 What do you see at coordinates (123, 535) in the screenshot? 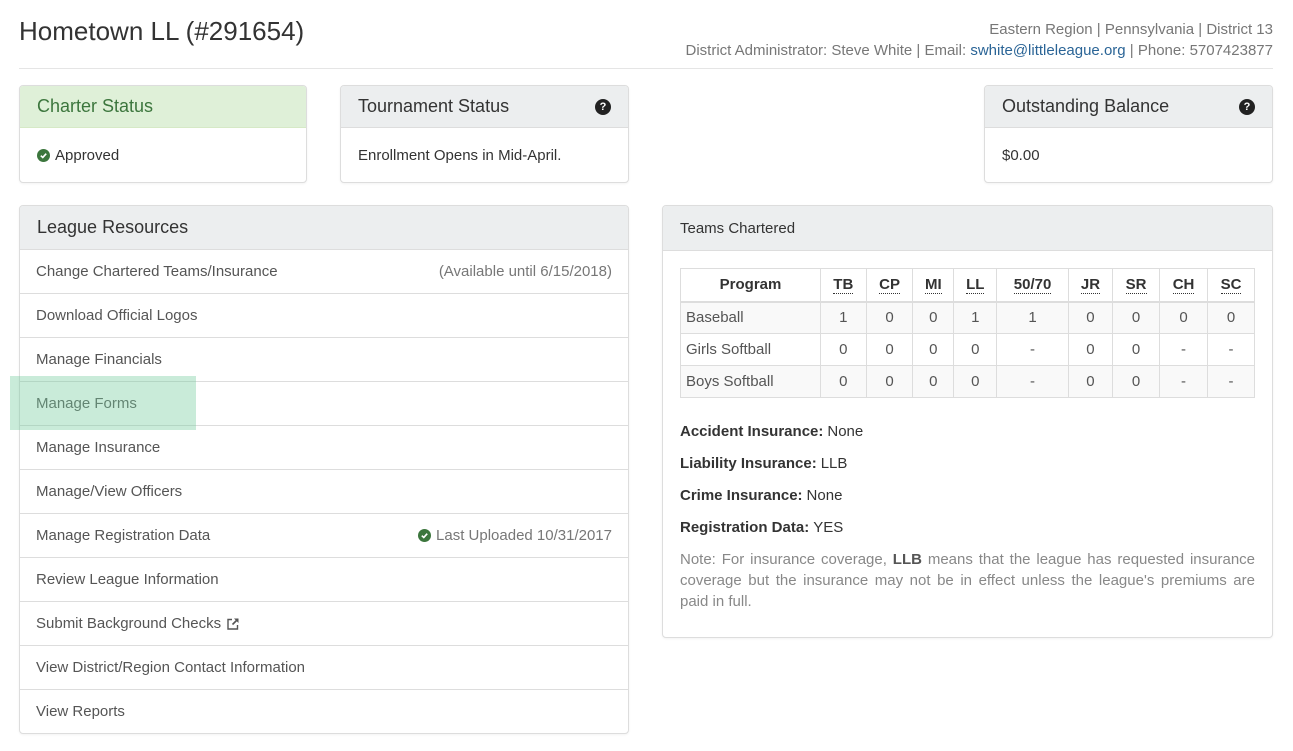
I see `resource-label: Manage Registration Data` at bounding box center [123, 535].